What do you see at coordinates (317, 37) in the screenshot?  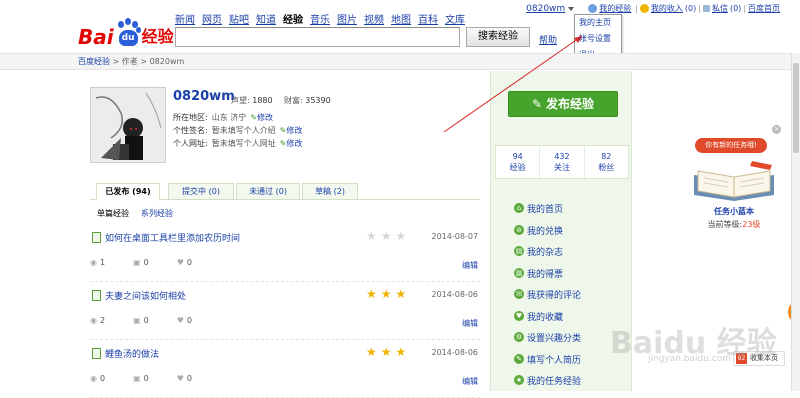 I see `search-input` at bounding box center [317, 37].